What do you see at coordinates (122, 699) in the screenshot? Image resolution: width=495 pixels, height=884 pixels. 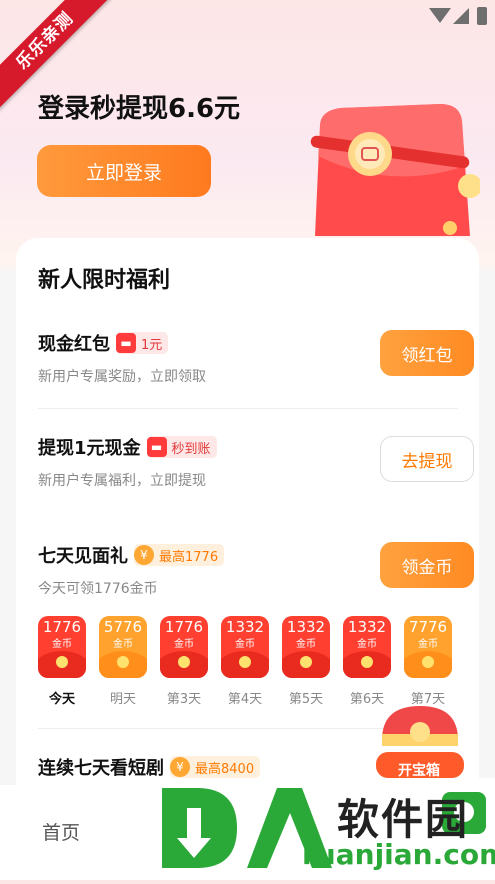 I see `day-label: 明天` at bounding box center [122, 699].